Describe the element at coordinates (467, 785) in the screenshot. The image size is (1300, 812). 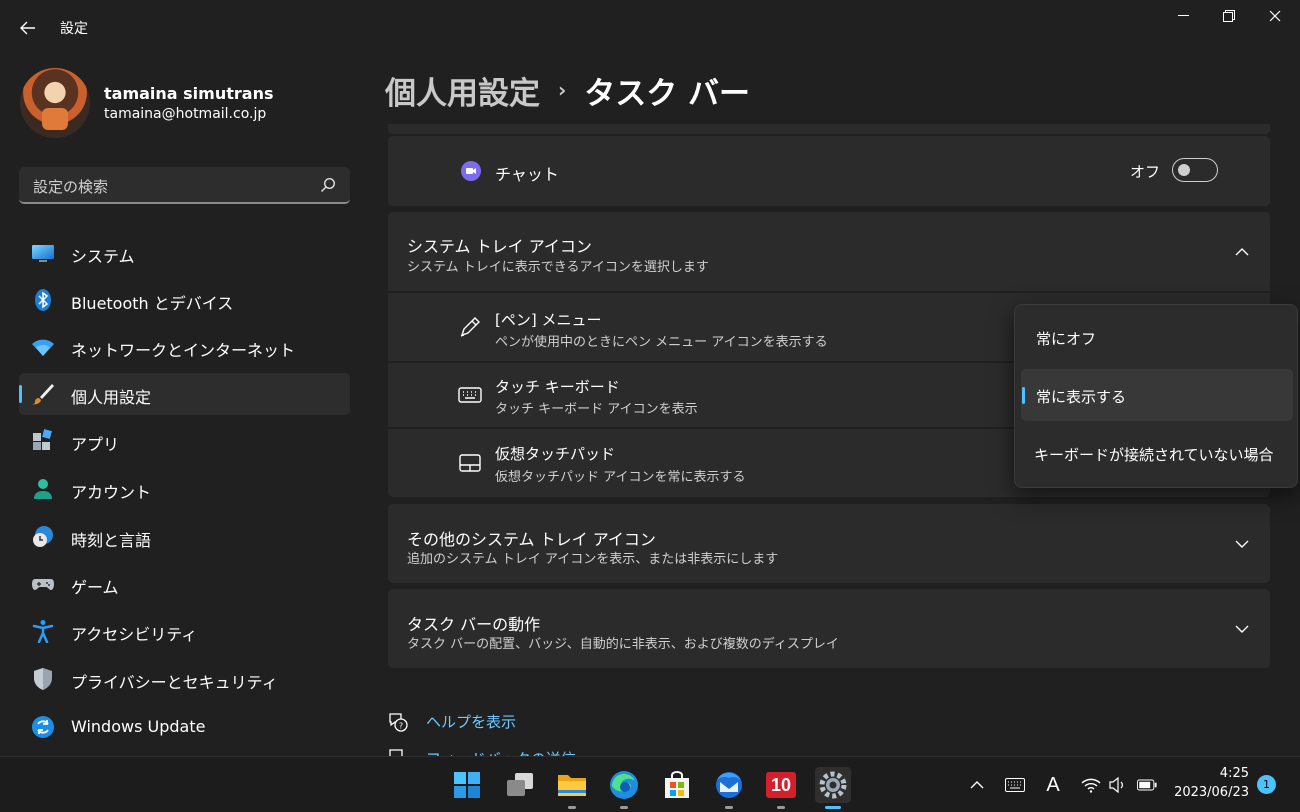
I see `start-button` at that location.